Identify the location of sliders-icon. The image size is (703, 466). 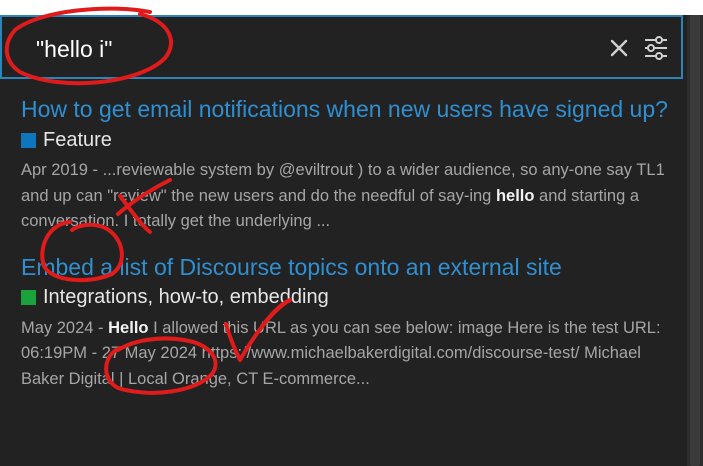
(656, 48).